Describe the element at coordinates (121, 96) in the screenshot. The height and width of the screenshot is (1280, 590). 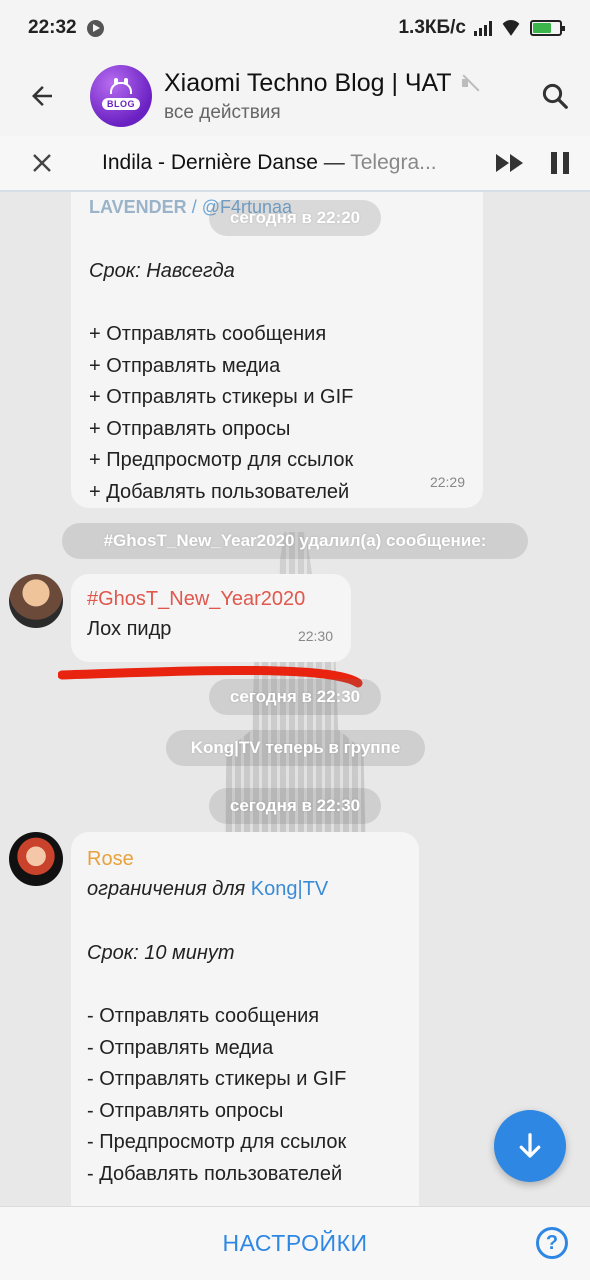
I see `chat-avatar: BLOG` at that location.